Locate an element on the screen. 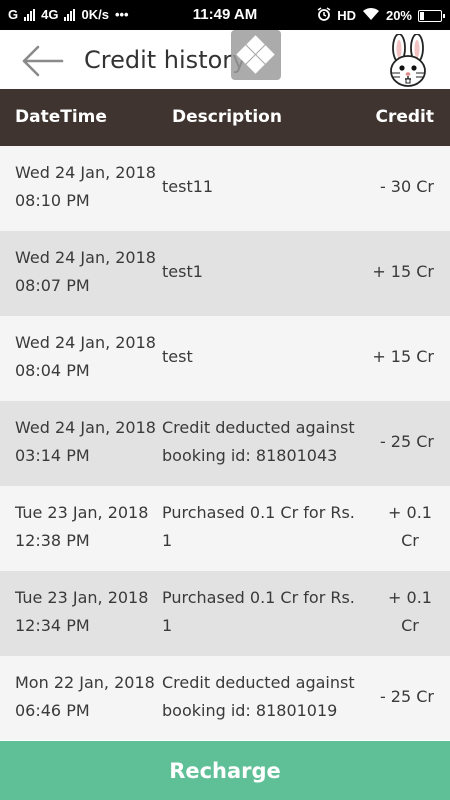 The width and height of the screenshot is (450, 800). row-description-line: test11 is located at coordinates (188, 186).